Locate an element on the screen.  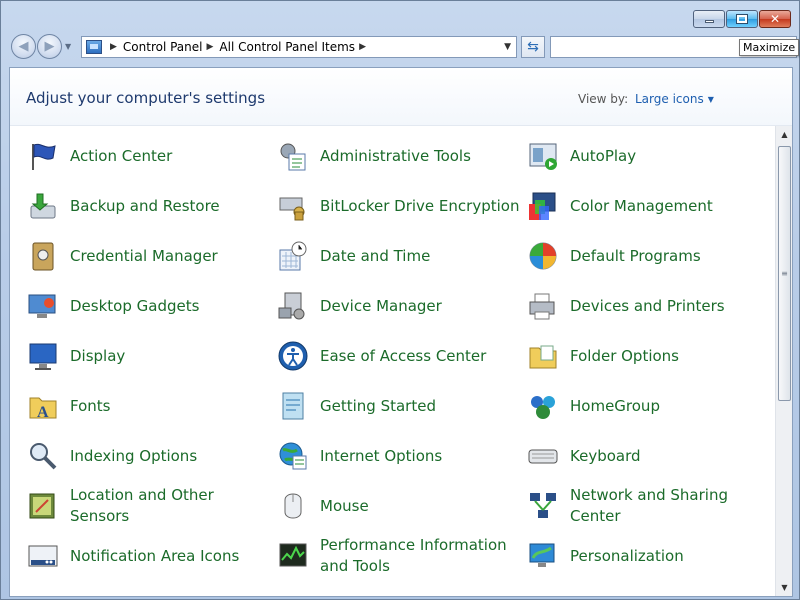
control-panel-item: Ease of Access Center is located at coordinates (401, 356).